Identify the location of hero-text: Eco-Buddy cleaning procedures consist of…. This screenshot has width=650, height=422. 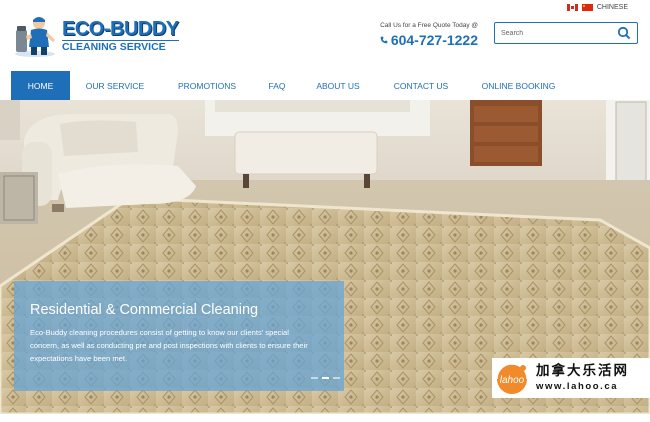
(169, 345).